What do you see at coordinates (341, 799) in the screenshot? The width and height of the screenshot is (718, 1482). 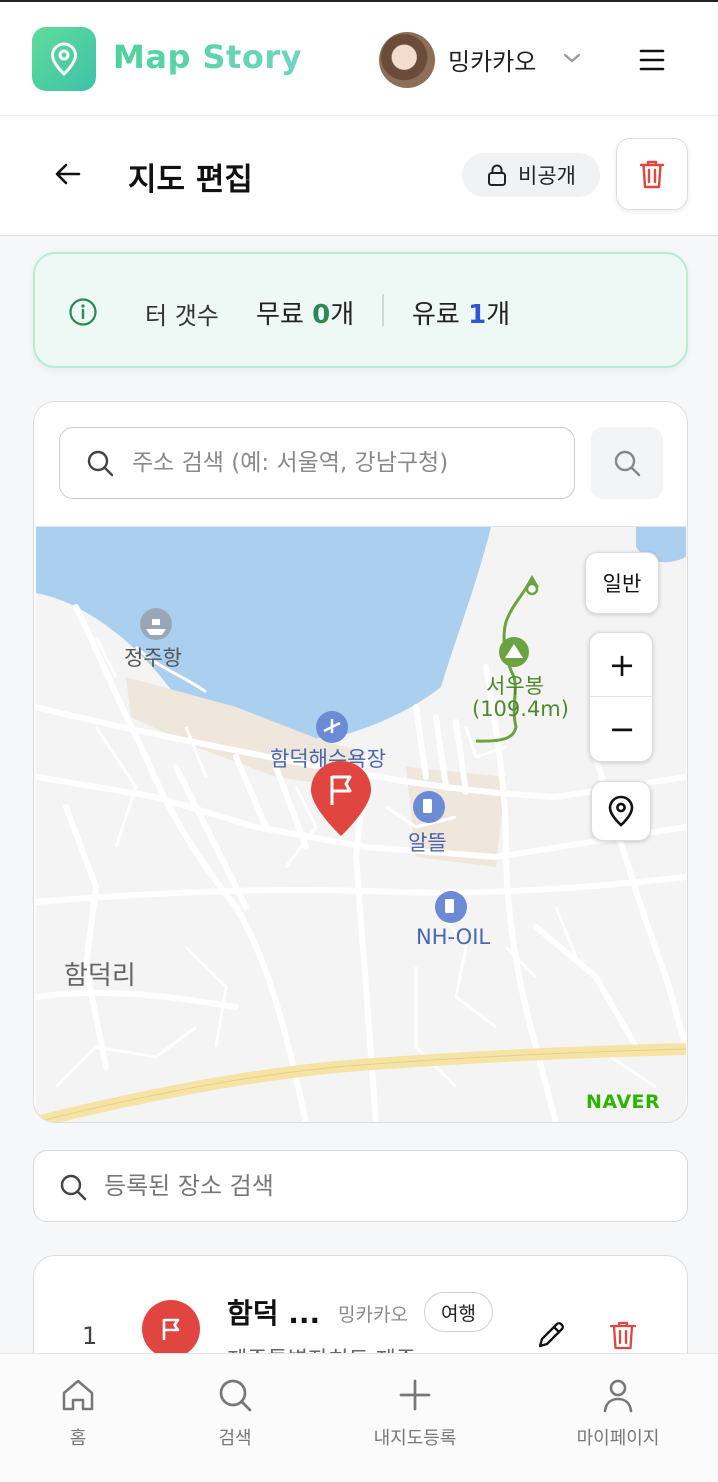 I see `map-marker-icon` at bounding box center [341, 799].